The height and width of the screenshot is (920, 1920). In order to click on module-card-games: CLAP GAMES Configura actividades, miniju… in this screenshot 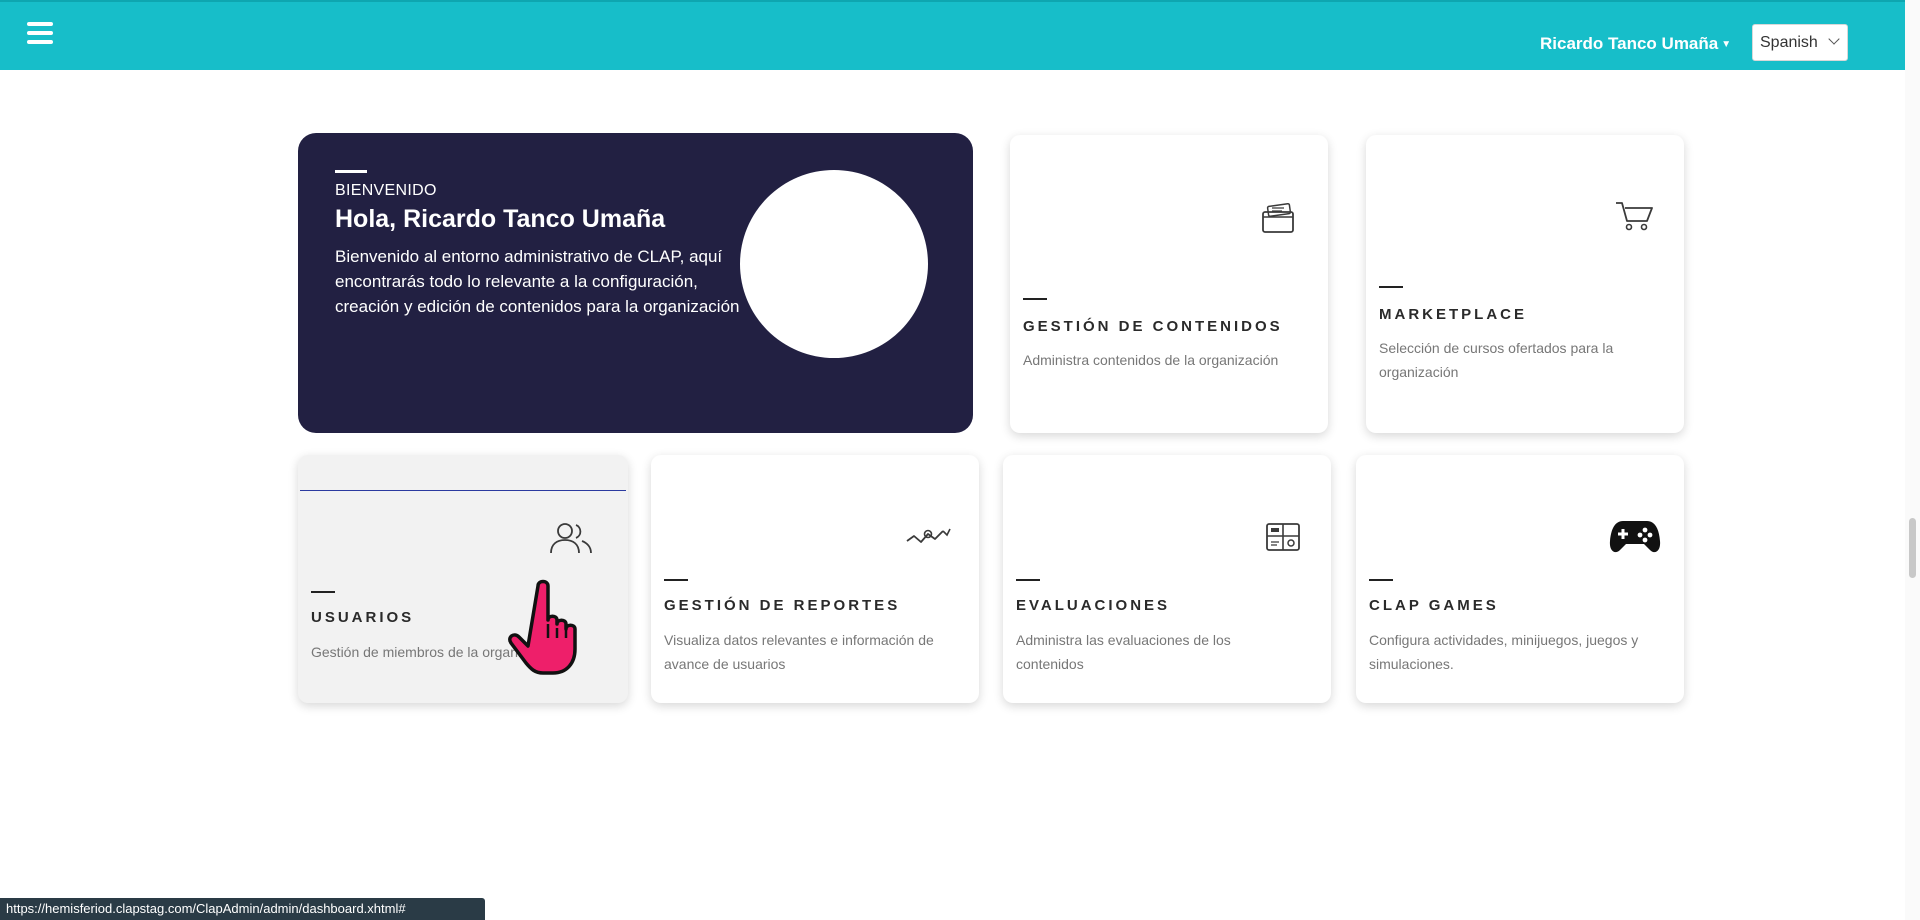, I will do `click(1520, 579)`.